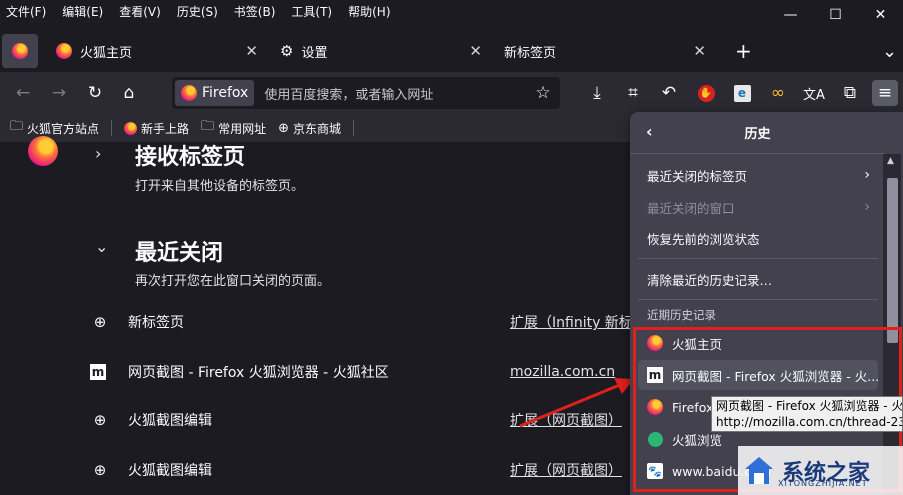 The height and width of the screenshot is (495, 903). What do you see at coordinates (197, 11) in the screenshot?
I see `menu-history: 历史(S)` at bounding box center [197, 11].